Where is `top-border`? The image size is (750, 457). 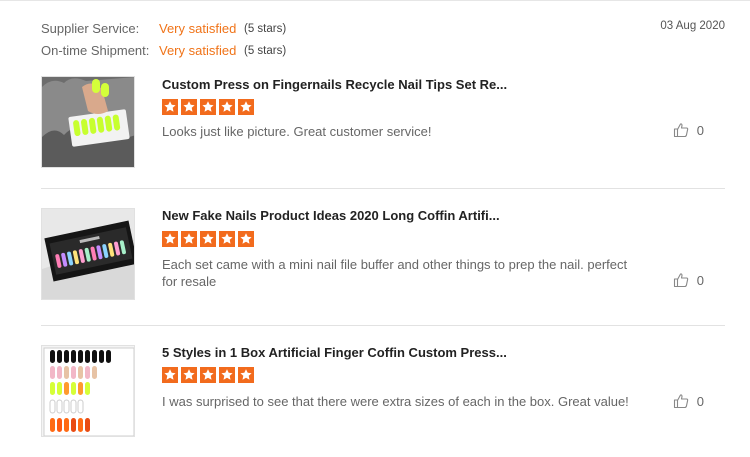 top-border is located at coordinates (375, 0).